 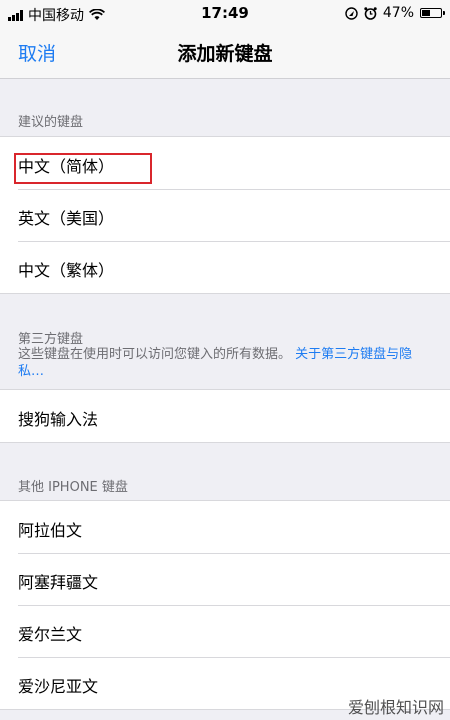 What do you see at coordinates (58, 419) in the screenshot?
I see `keyboard-item-label: 搜狗输入法` at bounding box center [58, 419].